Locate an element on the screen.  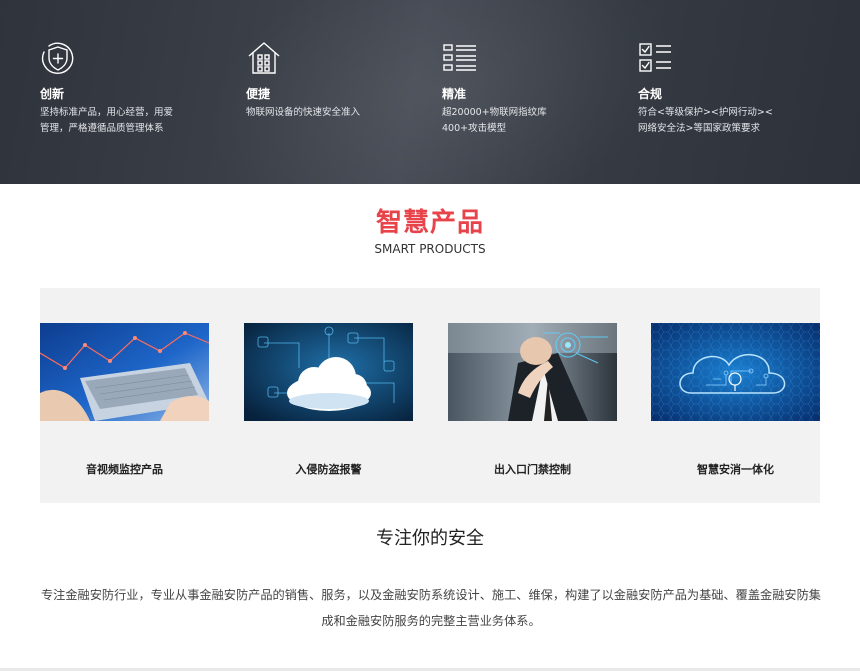
feature-compliance: 合规 符合<等级保护><护网行动>< 网络安全法>等国家政策要求 is located at coordinates (723, 88).